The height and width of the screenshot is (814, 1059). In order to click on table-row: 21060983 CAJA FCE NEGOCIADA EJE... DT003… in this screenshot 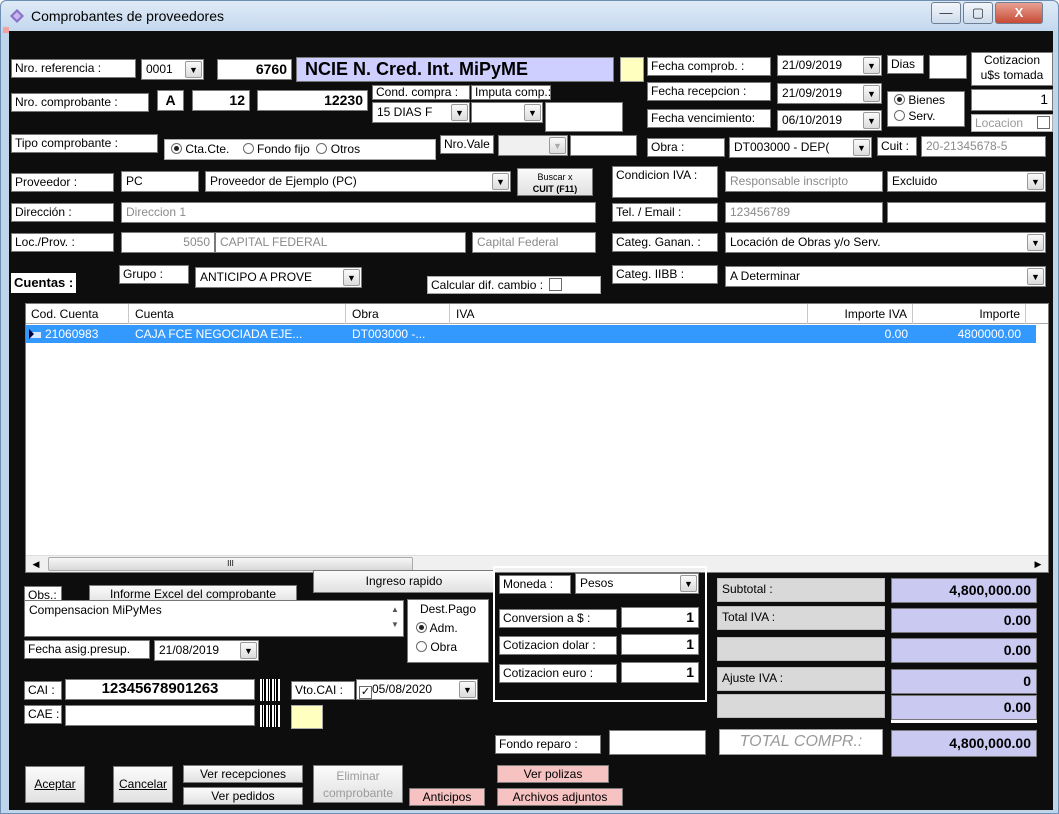, I will do `click(531, 334)`.